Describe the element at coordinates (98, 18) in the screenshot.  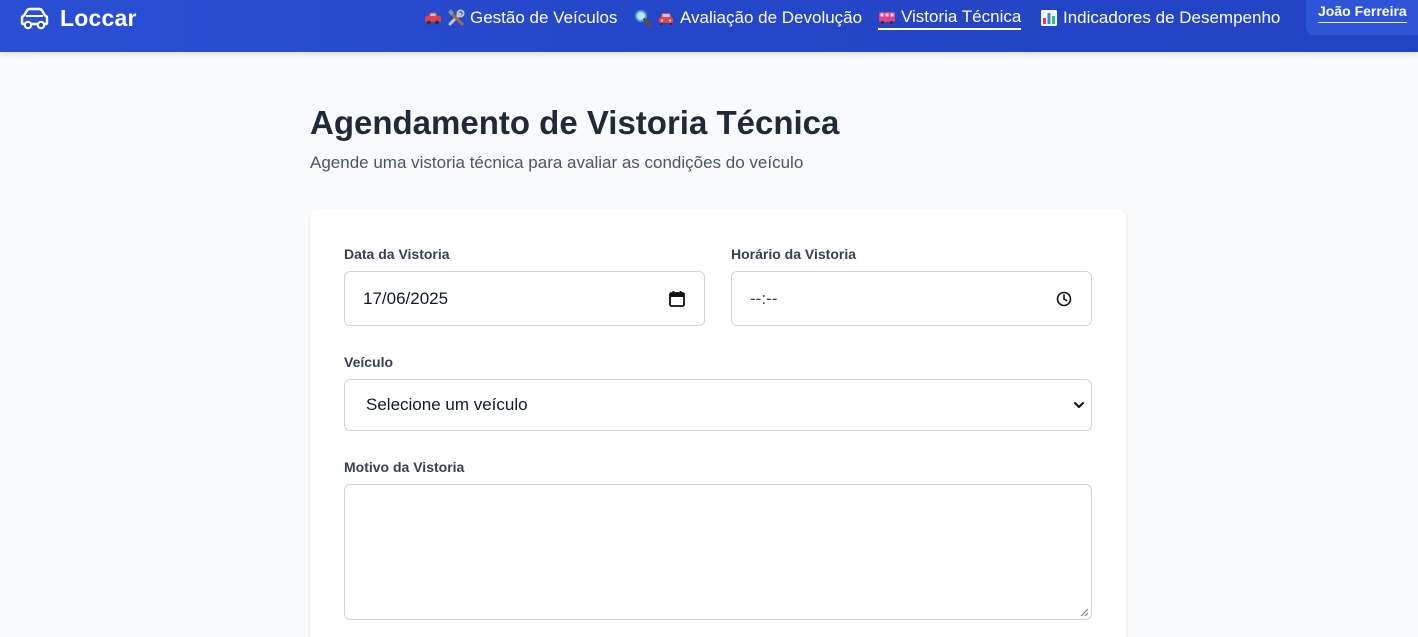
I see `brand-name: Loccar` at that location.